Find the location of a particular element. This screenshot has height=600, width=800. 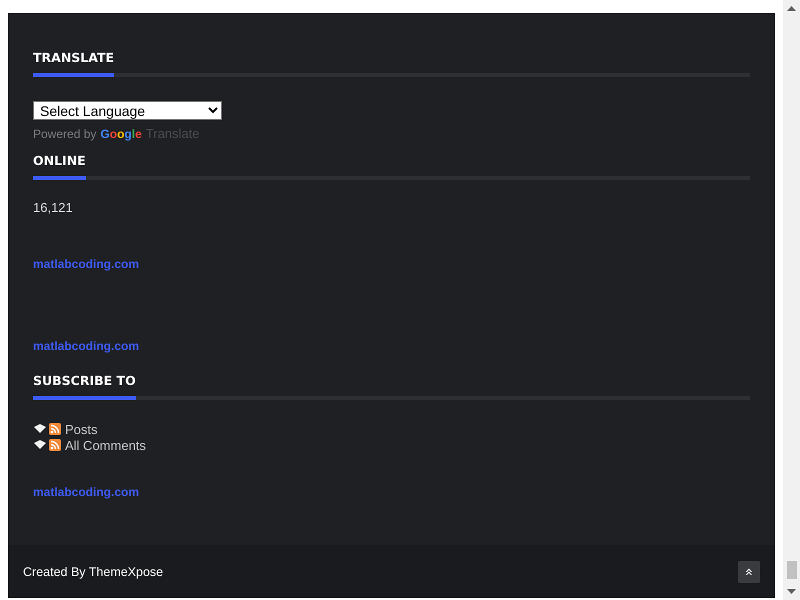

google-logo: Google is located at coordinates (121, 133).